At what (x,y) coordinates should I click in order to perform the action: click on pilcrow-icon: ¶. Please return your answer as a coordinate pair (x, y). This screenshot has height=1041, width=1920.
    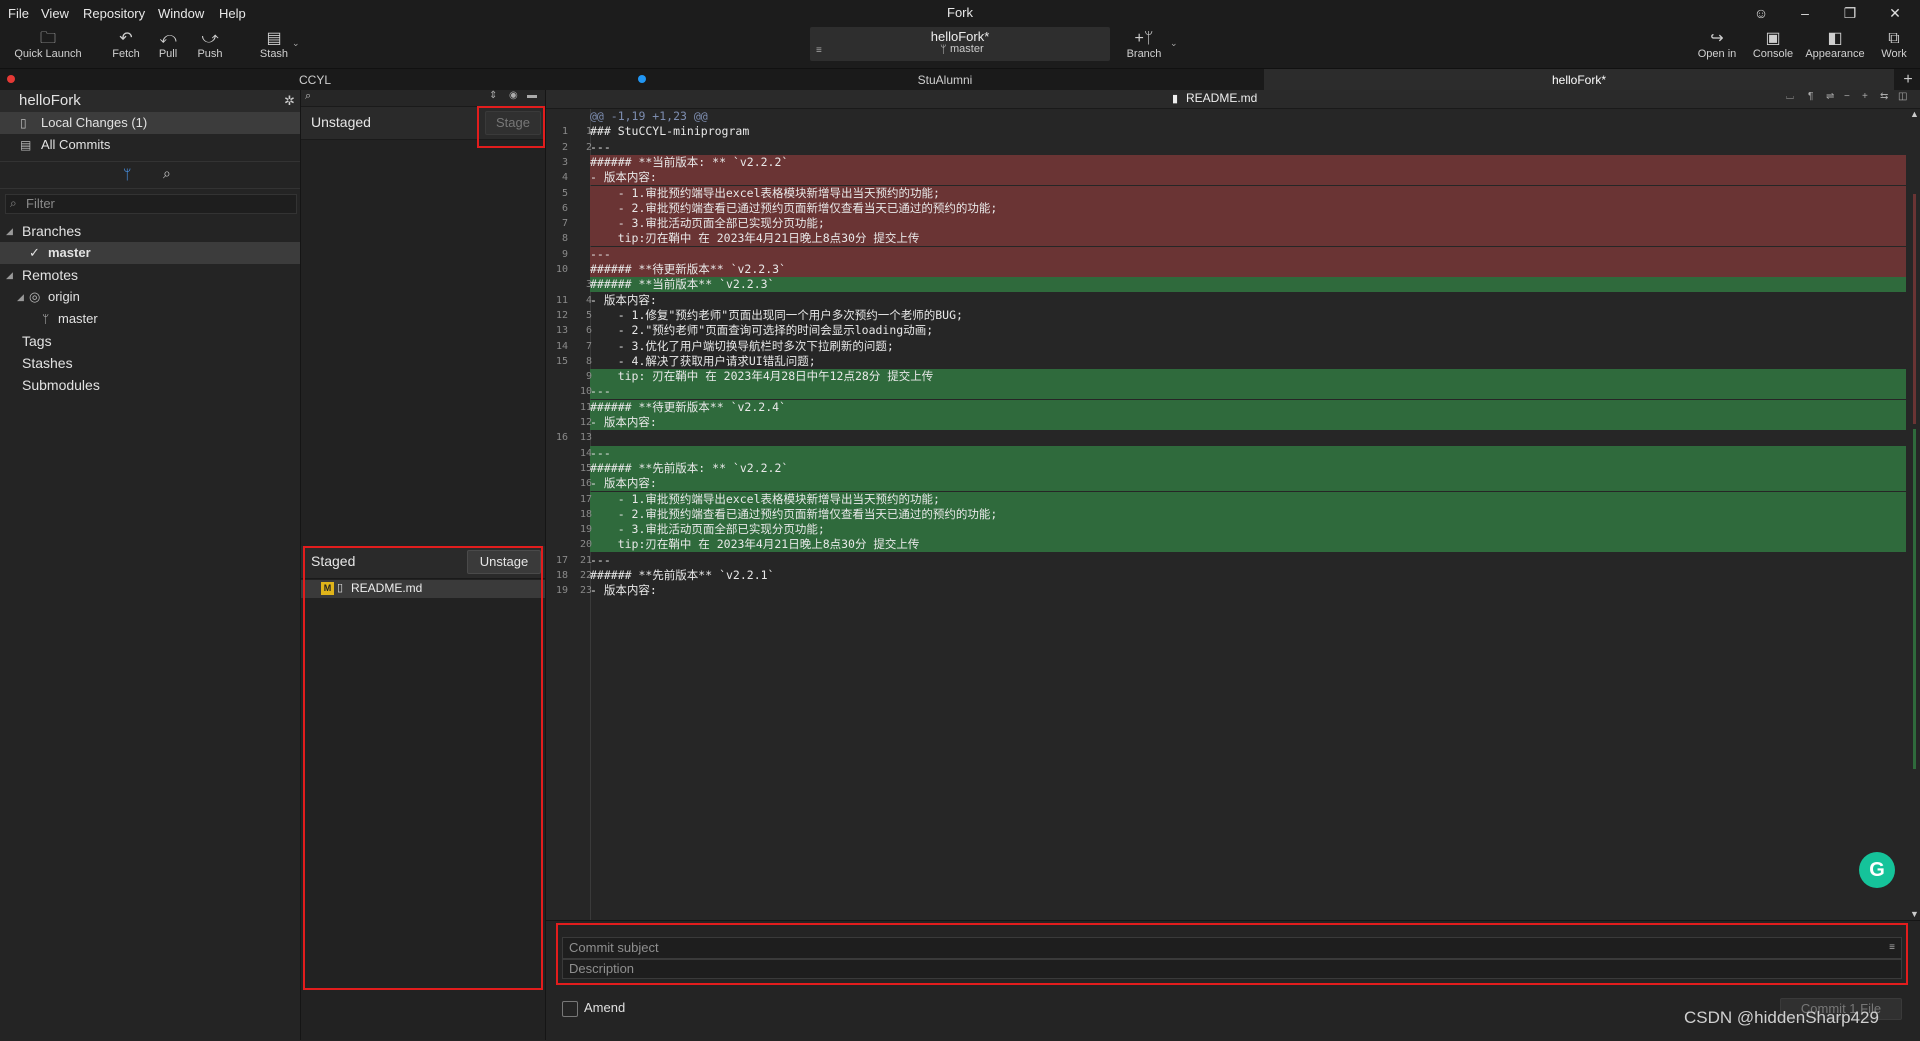
    Looking at the image, I should click on (1810, 96).